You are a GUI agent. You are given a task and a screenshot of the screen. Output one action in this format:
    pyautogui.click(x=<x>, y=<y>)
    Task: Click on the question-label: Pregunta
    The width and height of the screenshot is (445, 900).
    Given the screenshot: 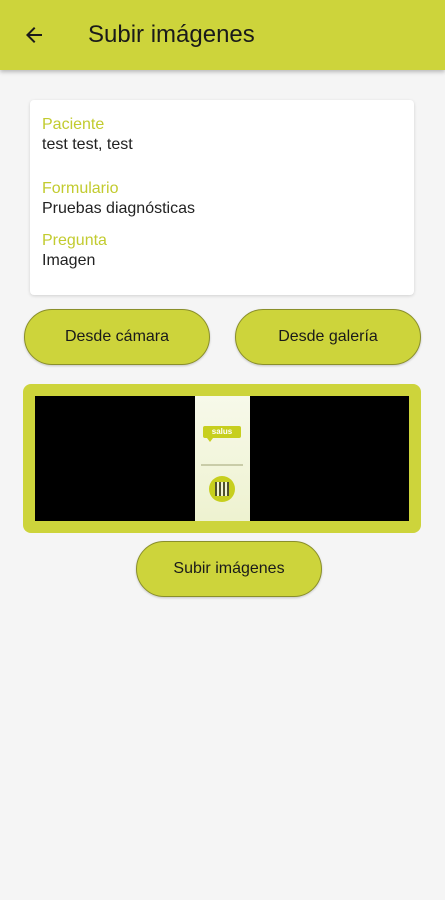 What is the action you would take?
    pyautogui.click(x=74, y=240)
    